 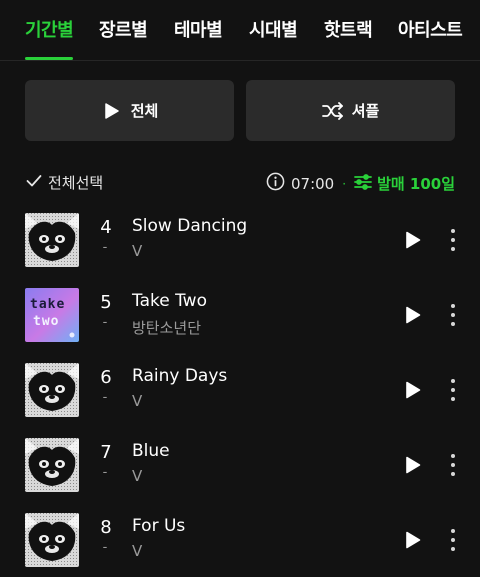 What do you see at coordinates (47, 304) in the screenshot?
I see `svg-text: take` at bounding box center [47, 304].